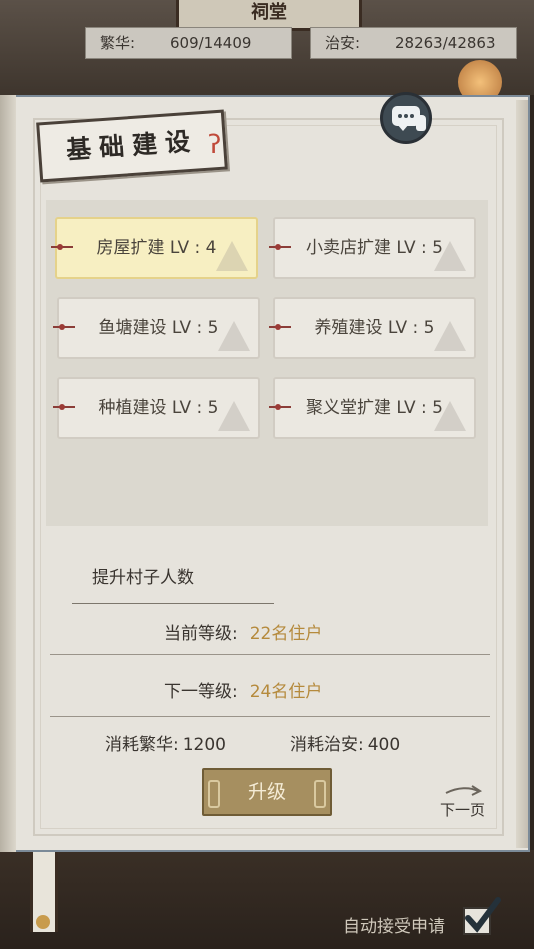 This screenshot has height=949, width=534. Describe the element at coordinates (118, 43) in the screenshot. I see `prosperity-label: 繁华:` at that location.